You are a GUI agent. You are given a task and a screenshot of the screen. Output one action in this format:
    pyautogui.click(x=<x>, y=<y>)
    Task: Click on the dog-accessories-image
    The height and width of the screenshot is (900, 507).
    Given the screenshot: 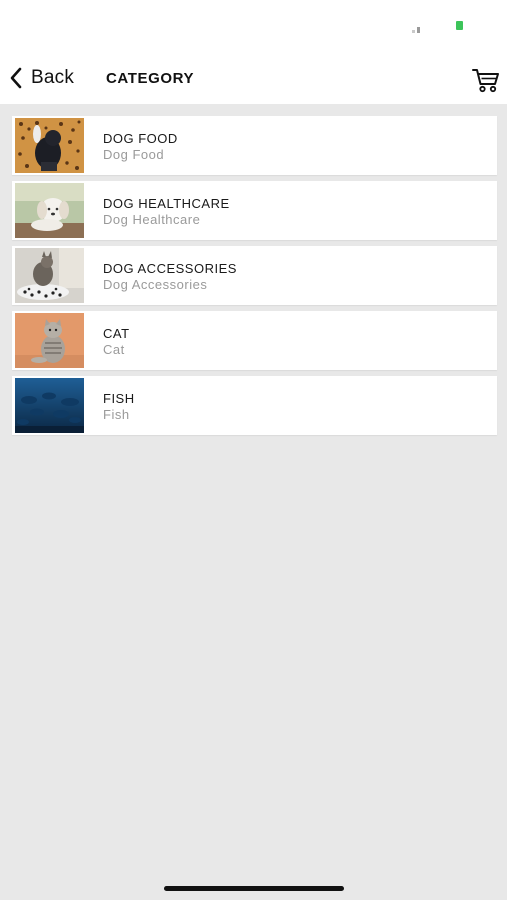 What is the action you would take?
    pyautogui.click(x=49, y=275)
    